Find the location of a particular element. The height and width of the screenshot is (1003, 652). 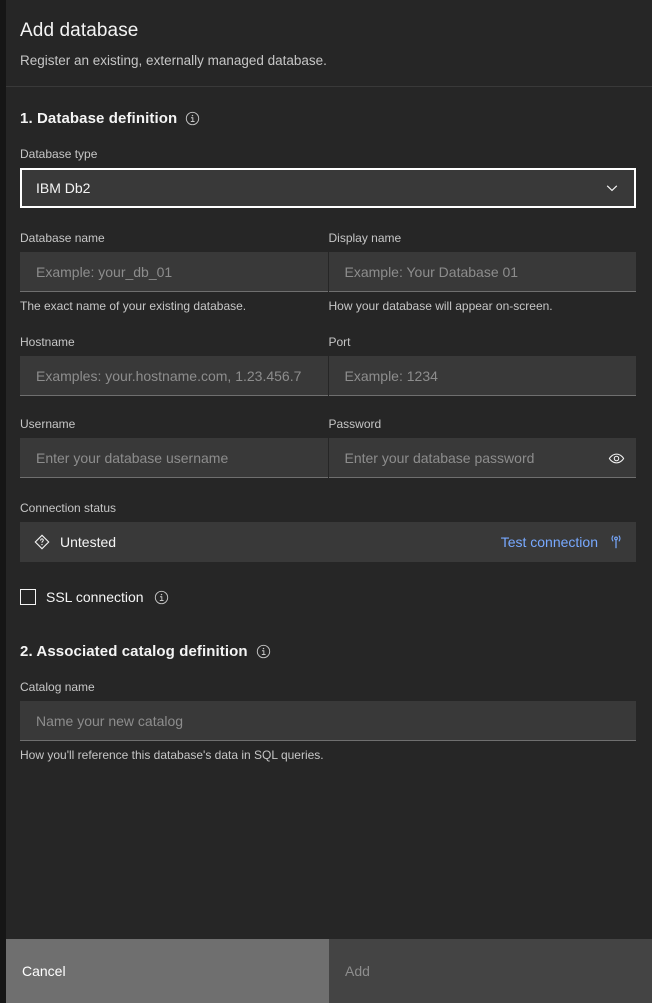

database-name-input is located at coordinates (174, 272).